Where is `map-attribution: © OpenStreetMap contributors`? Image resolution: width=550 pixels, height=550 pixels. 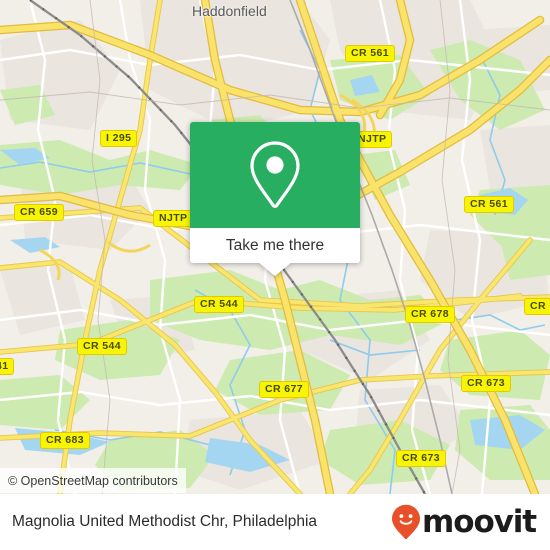 map-attribution: © OpenStreetMap contributors is located at coordinates (93, 480).